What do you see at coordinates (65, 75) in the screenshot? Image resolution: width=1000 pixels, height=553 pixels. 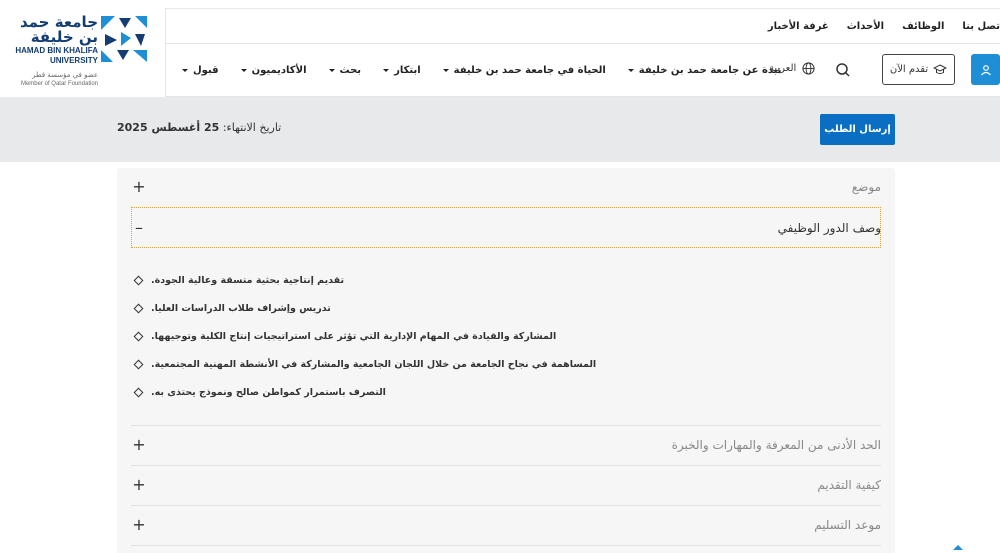 I see `logo-member-arabic: عضو في مؤسسة قطر` at bounding box center [65, 75].